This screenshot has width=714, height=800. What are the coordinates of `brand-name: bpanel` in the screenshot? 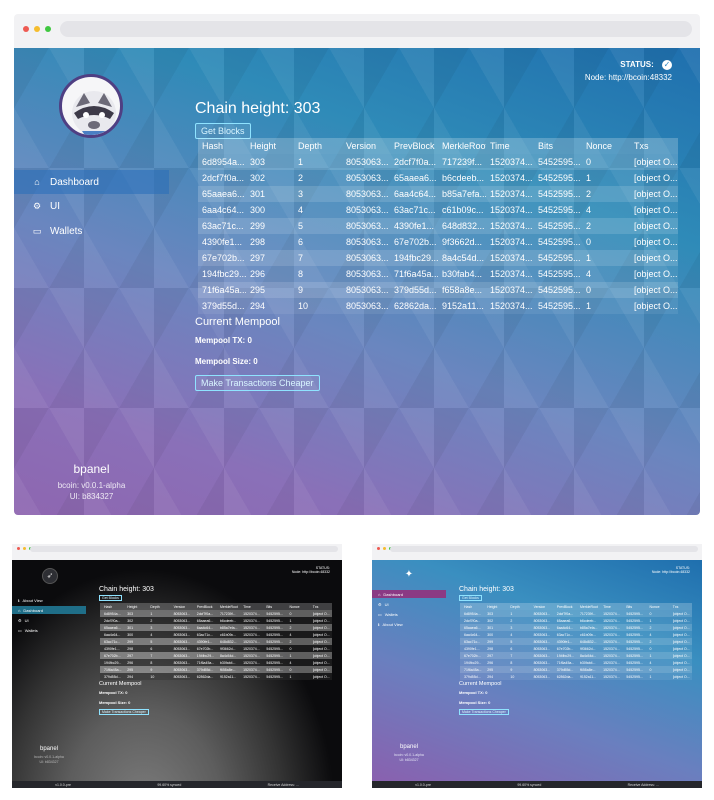 It's located at (409, 747).